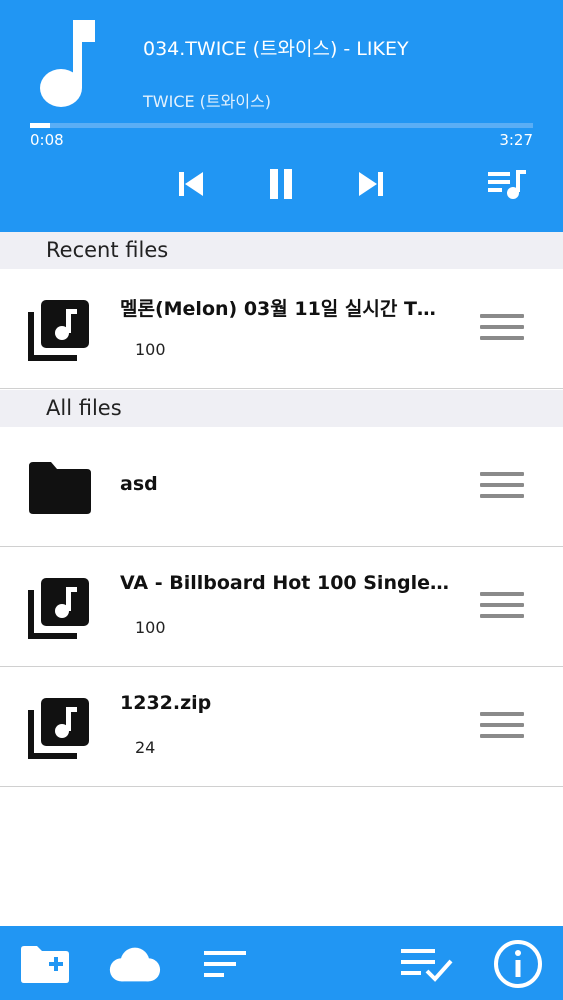  What do you see at coordinates (60, 488) in the screenshot?
I see `folder-icon` at bounding box center [60, 488].